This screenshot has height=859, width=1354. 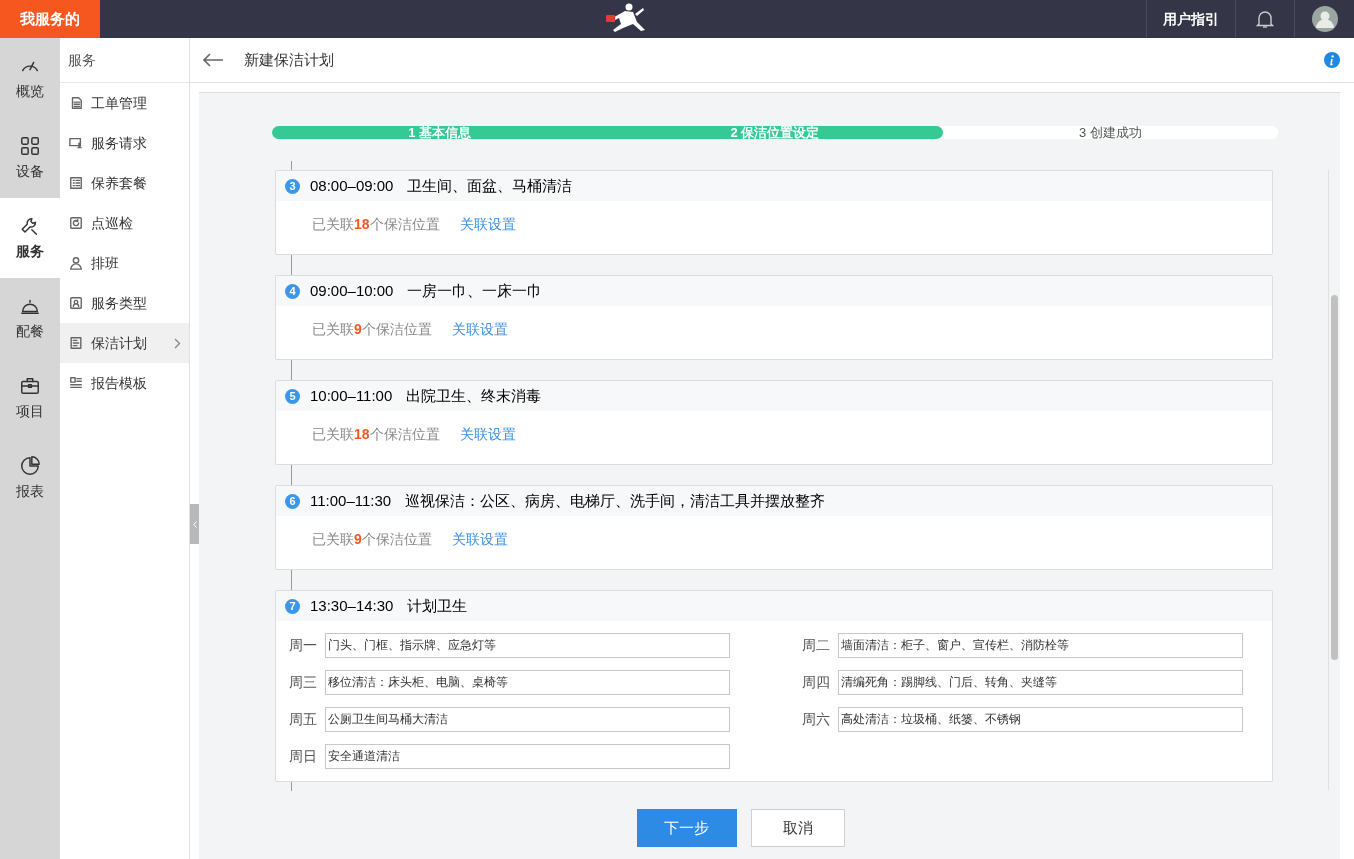 What do you see at coordinates (76, 223) in the screenshot?
I see `refresh-icon` at bounding box center [76, 223].